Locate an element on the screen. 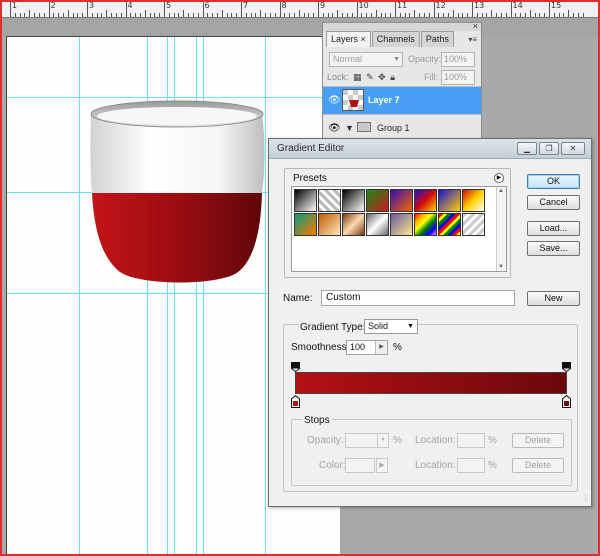  presets-group: Presets ▶ ▲ ▼ is located at coordinates (397, 223).